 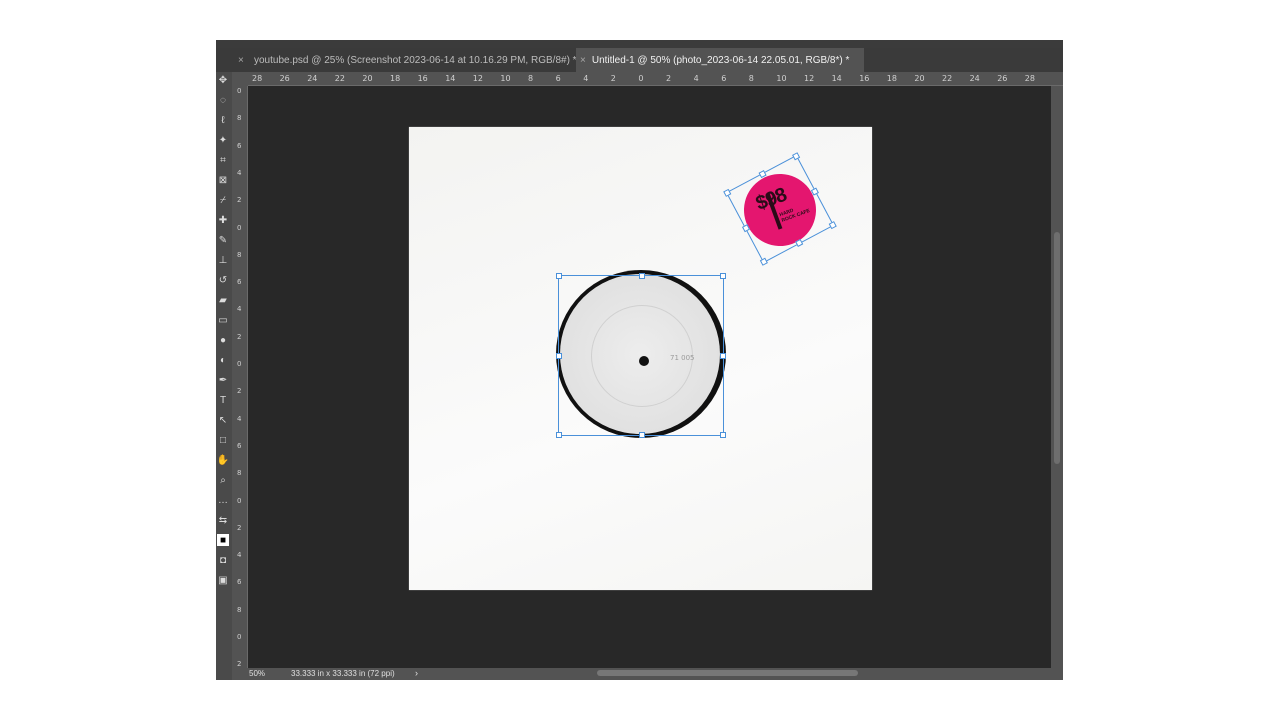 What do you see at coordinates (223, 260) in the screenshot?
I see `stamp-icon: ⊥` at bounding box center [223, 260].